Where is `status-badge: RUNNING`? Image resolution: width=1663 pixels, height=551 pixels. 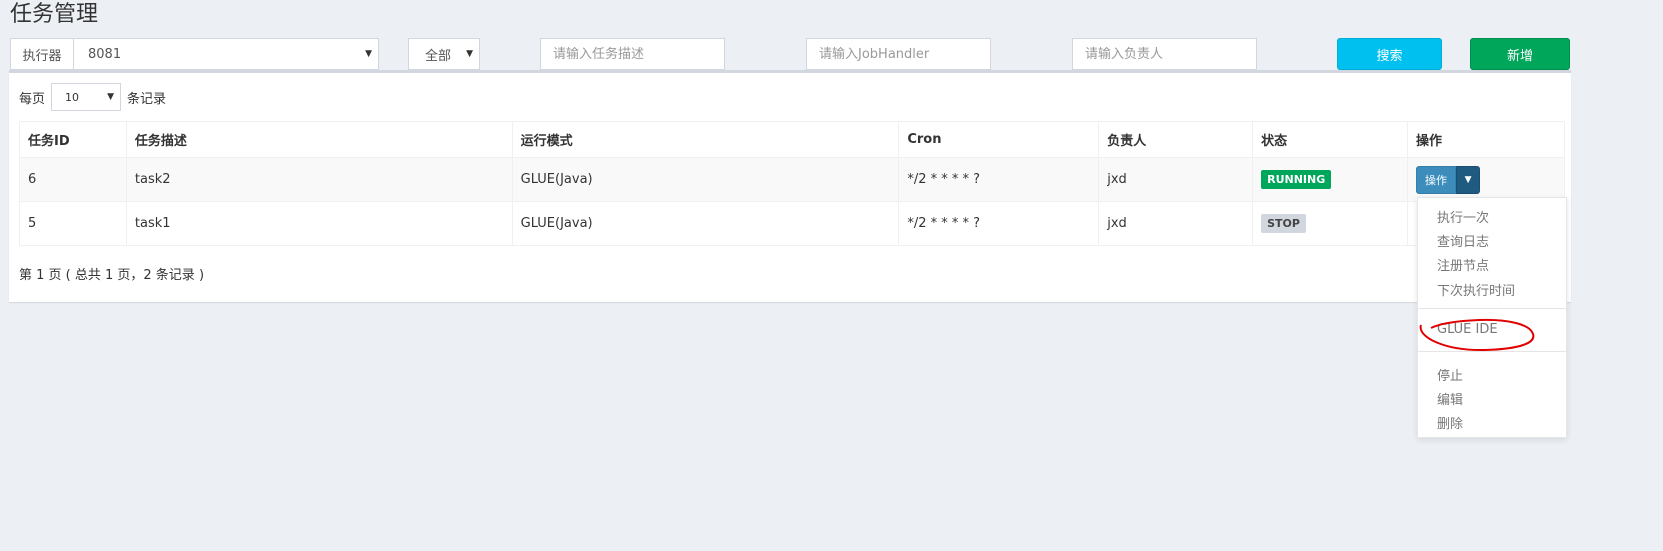
status-badge: RUNNING is located at coordinates (1296, 179).